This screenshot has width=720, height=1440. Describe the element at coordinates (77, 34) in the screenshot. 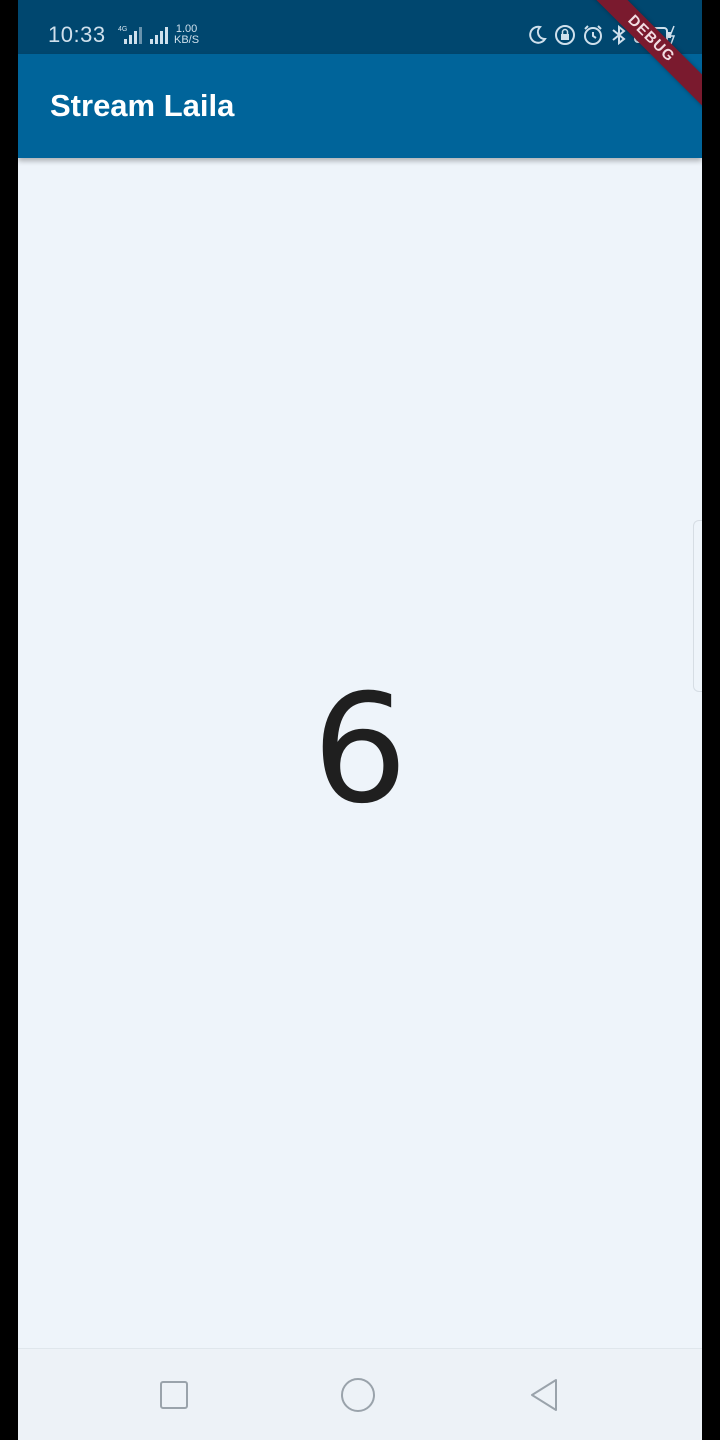

I see `status-time: 10:33` at that location.